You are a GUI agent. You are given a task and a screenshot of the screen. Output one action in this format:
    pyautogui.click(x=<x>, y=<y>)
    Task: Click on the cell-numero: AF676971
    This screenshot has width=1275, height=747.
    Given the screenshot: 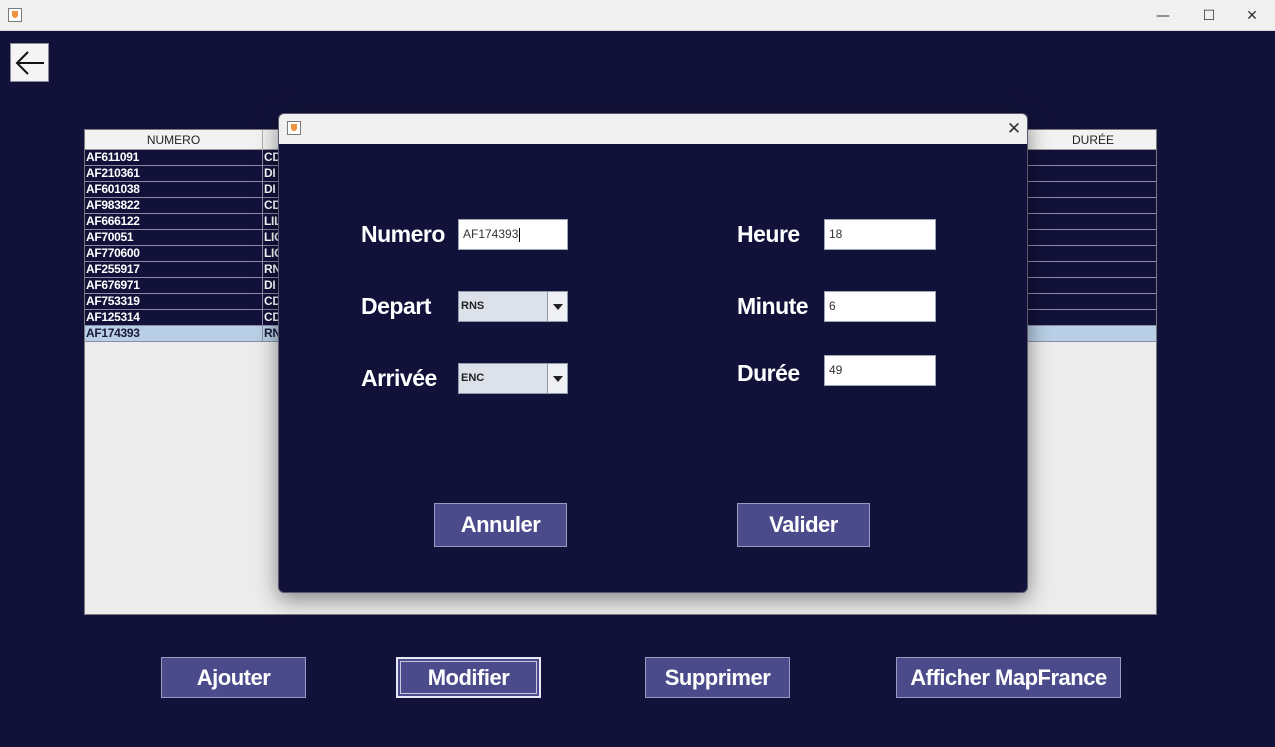 What is the action you would take?
    pyautogui.click(x=174, y=286)
    